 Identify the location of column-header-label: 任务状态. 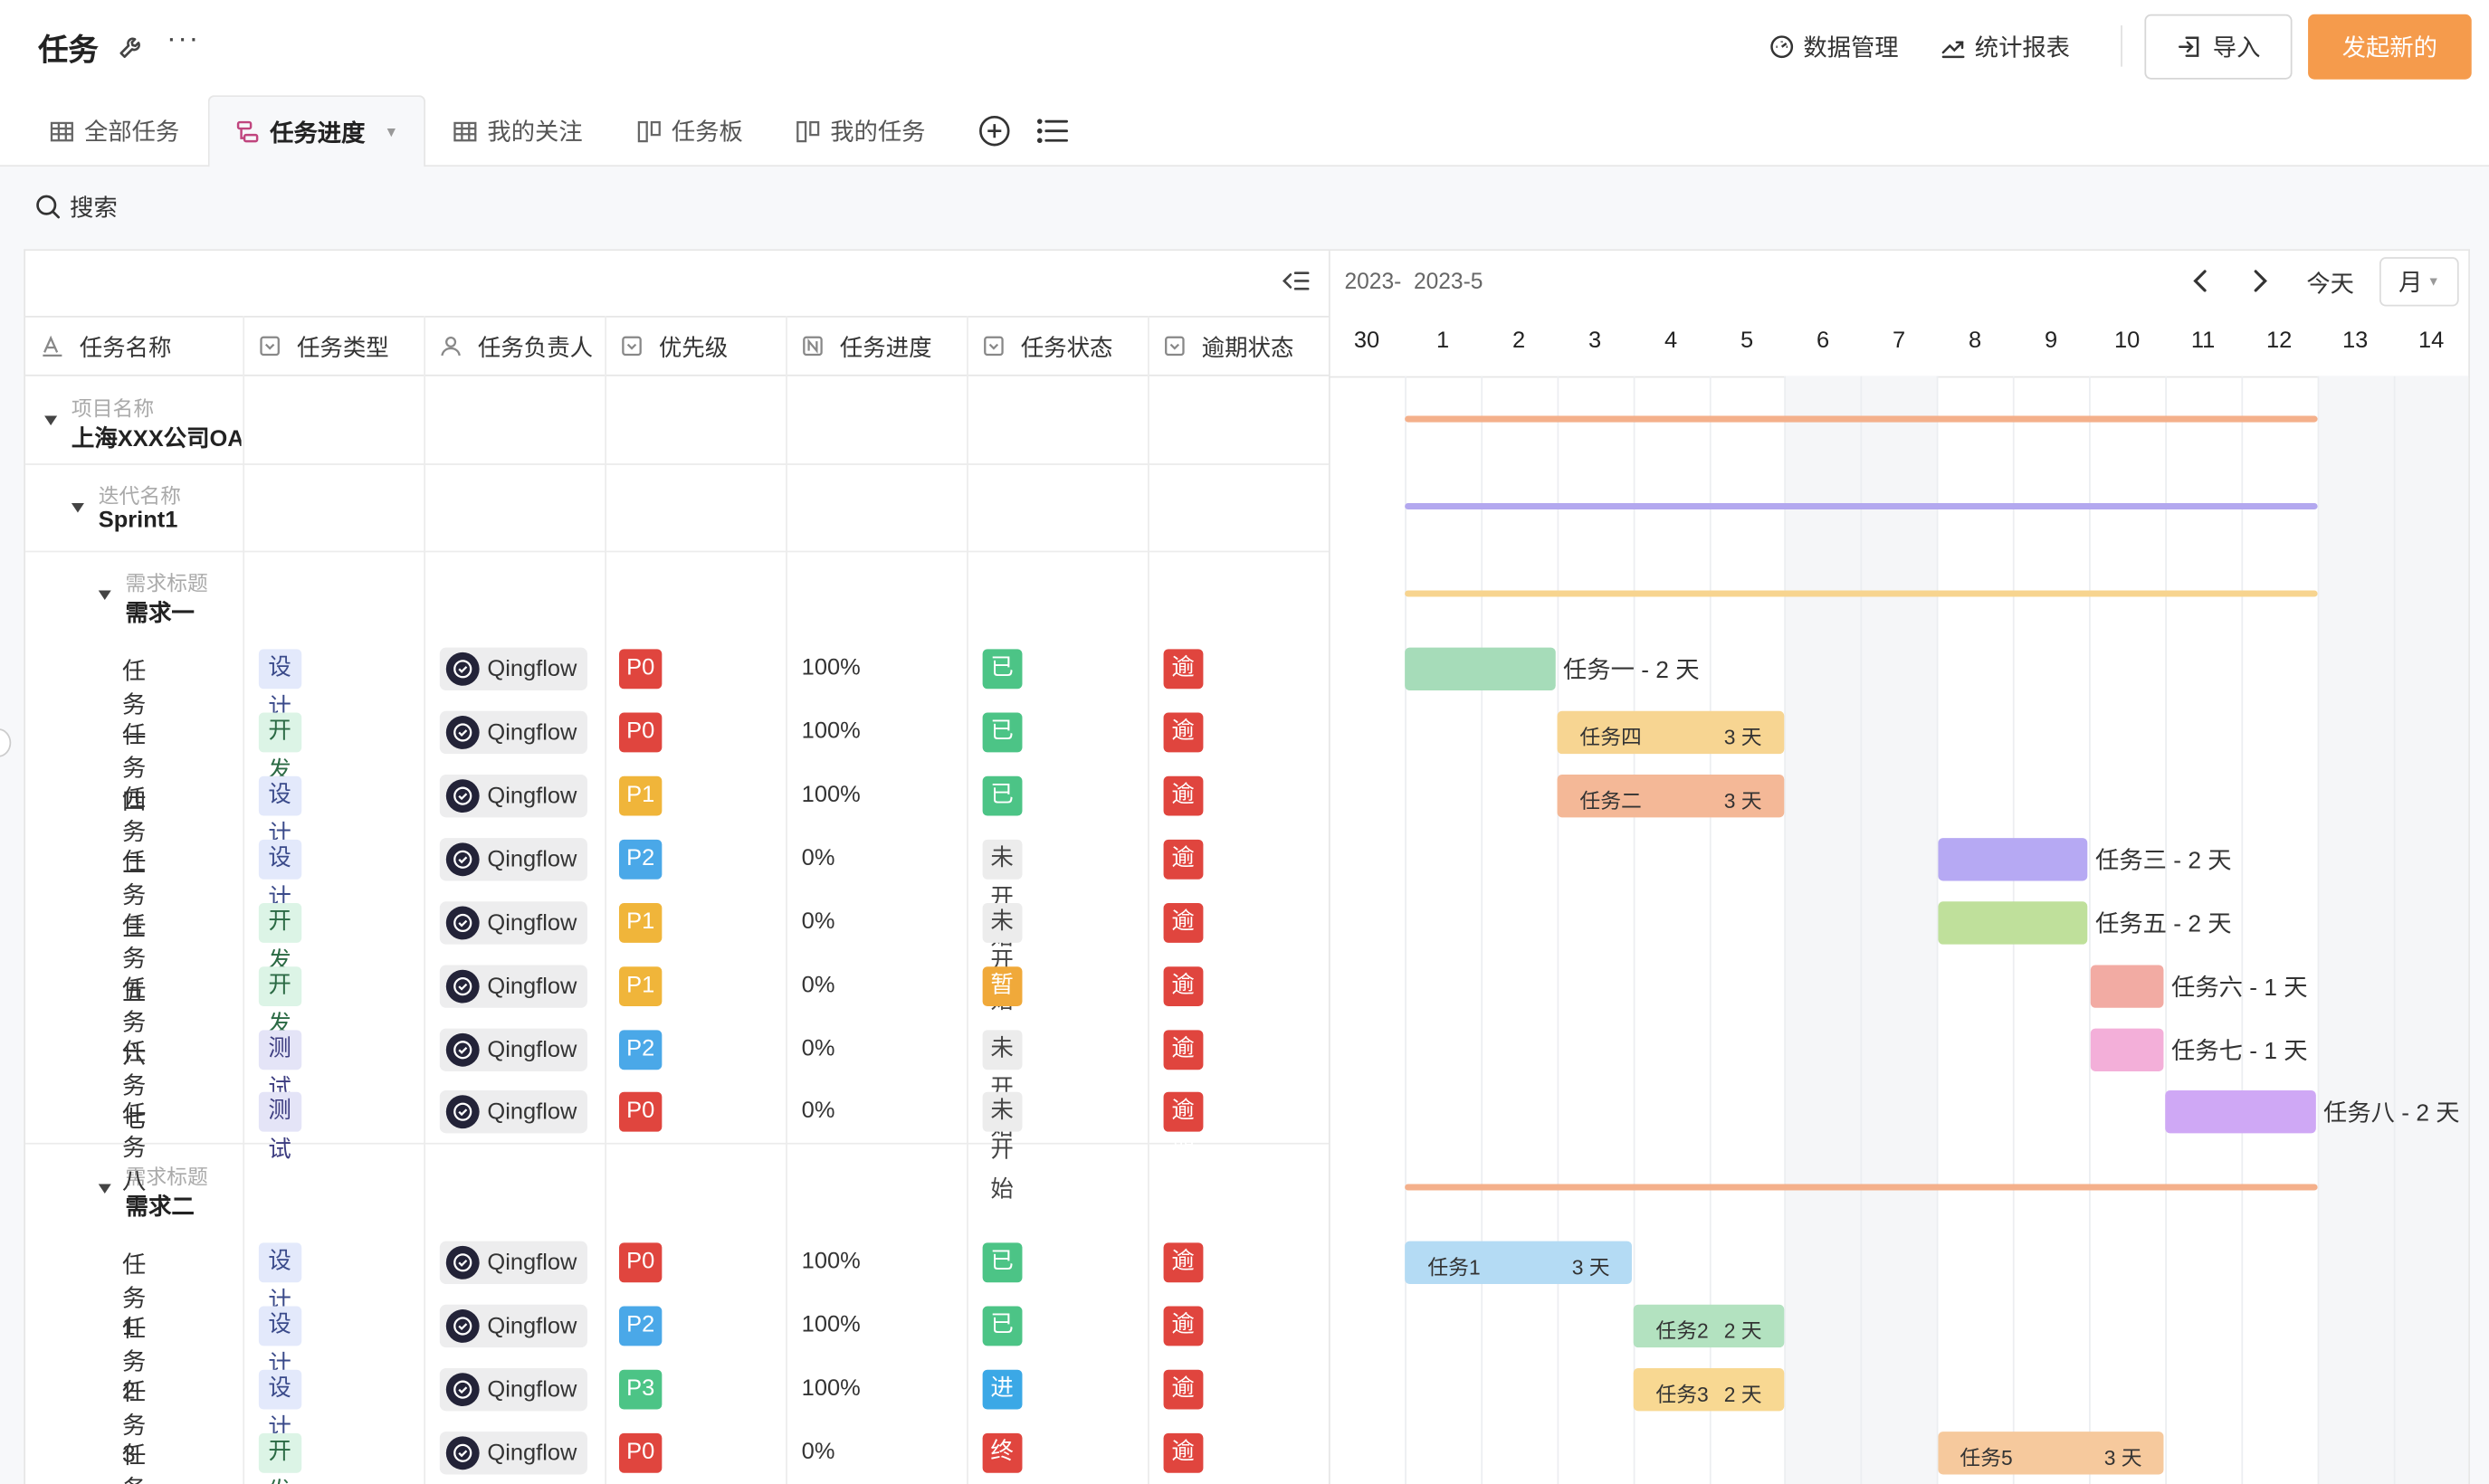
(1066, 348).